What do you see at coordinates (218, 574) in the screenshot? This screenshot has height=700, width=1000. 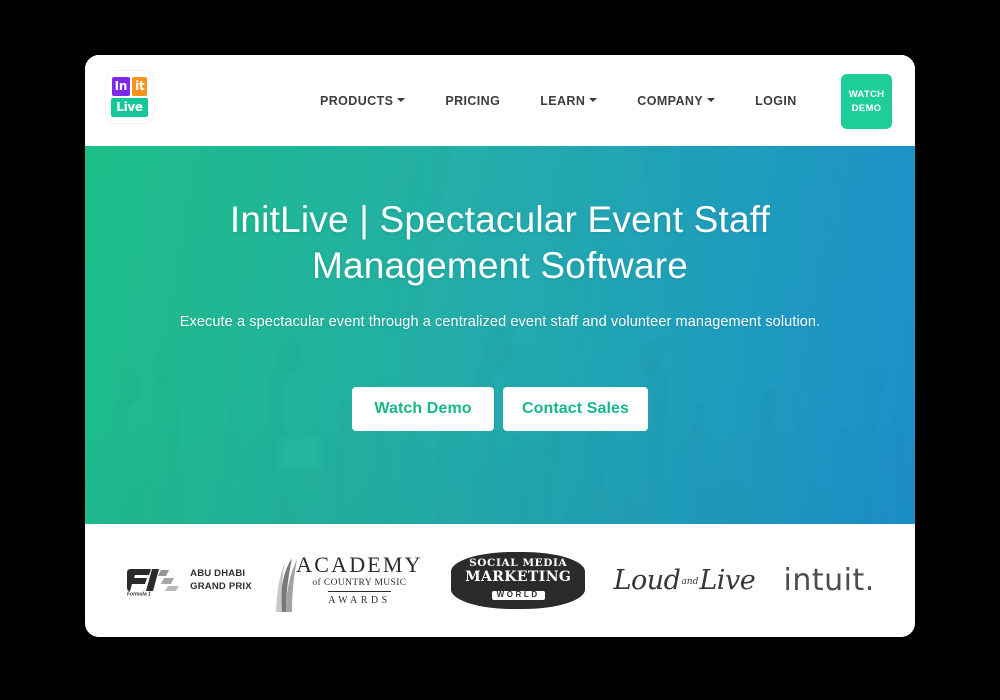 I see `f1-line-1: ABU DHABI` at bounding box center [218, 574].